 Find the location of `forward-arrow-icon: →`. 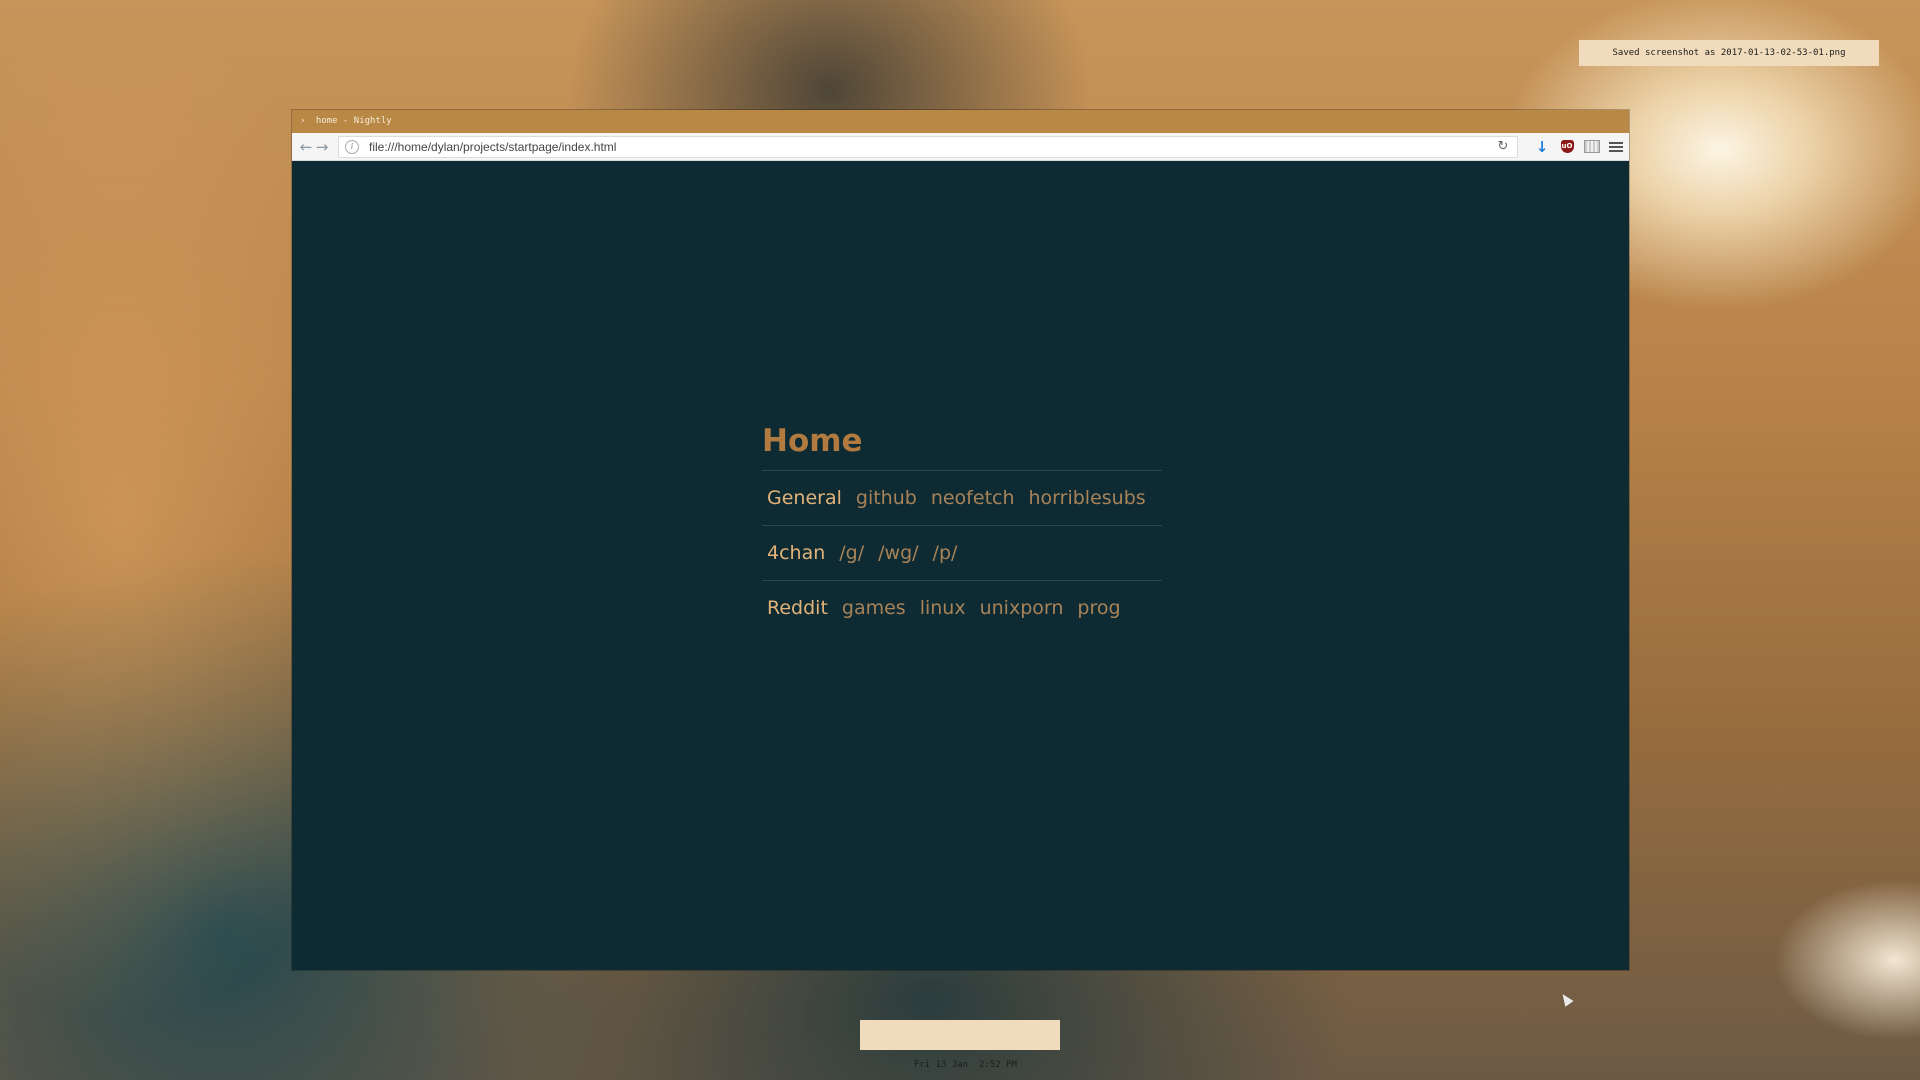

forward-arrow-icon: → is located at coordinates (322, 147).